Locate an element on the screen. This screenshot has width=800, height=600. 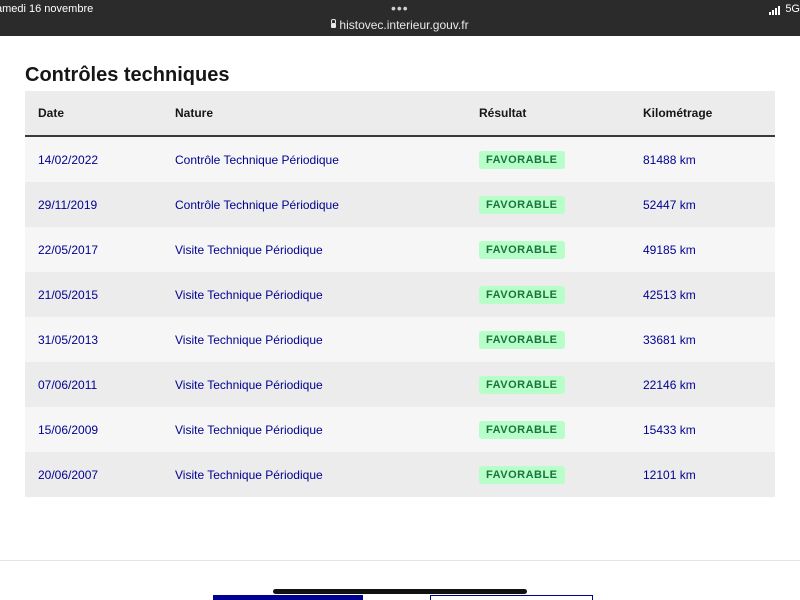
cell-mileage: 15433 km is located at coordinates (702, 429).